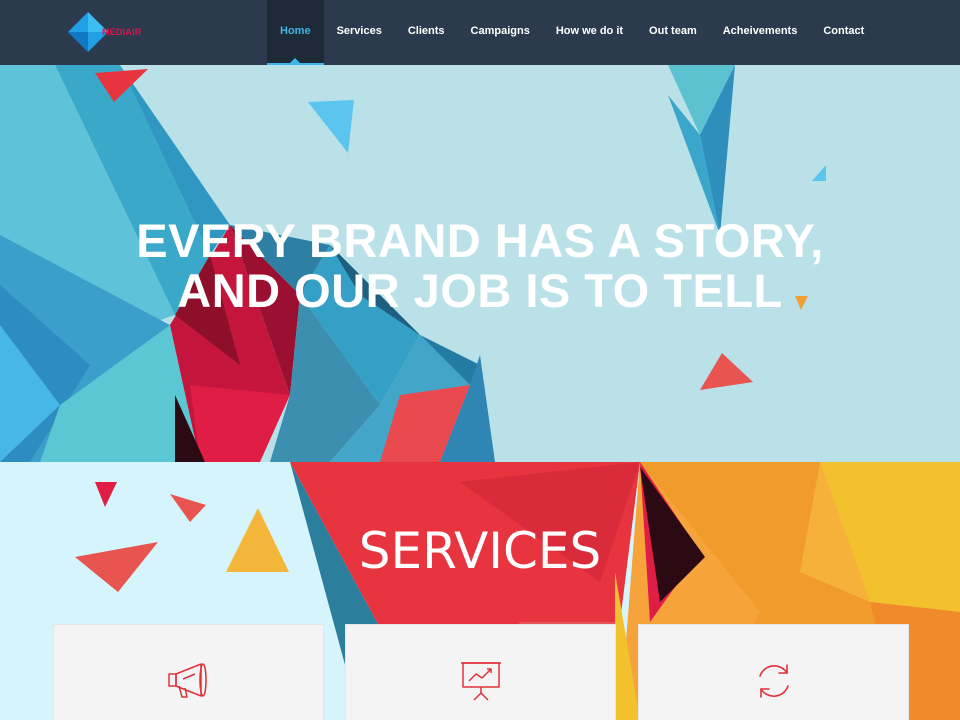  Describe the element at coordinates (673, 32) in the screenshot. I see `nav-our-team: Out team` at that location.